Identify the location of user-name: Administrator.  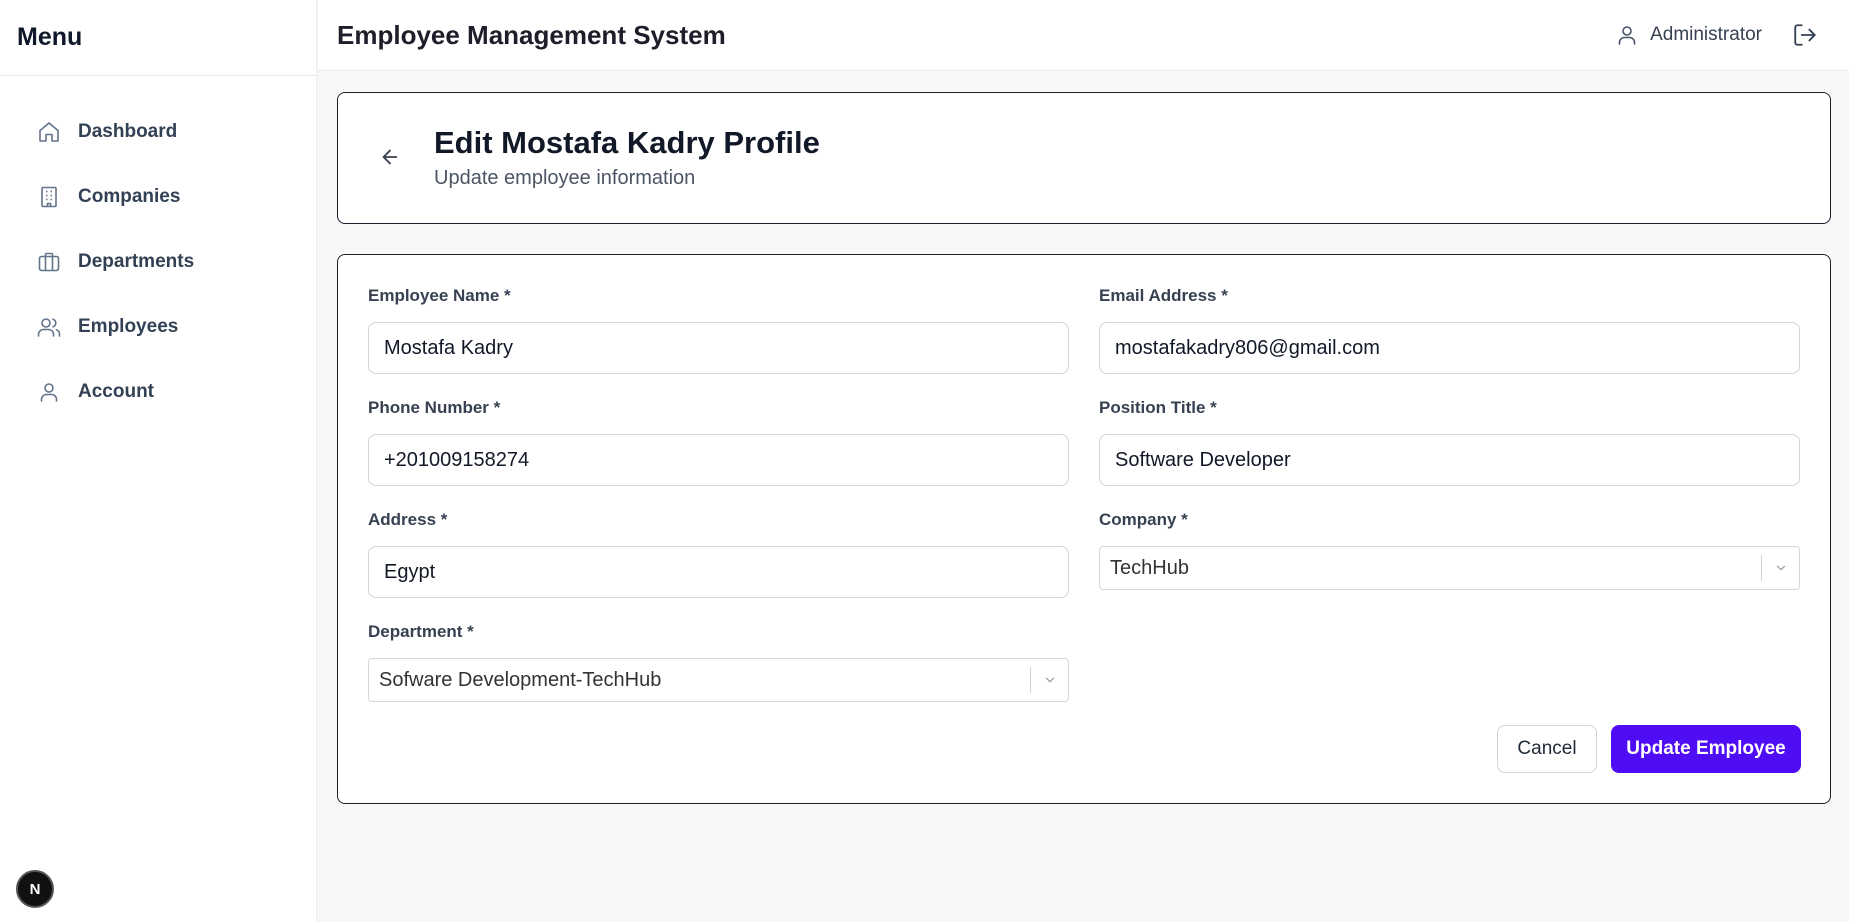
(1706, 35).